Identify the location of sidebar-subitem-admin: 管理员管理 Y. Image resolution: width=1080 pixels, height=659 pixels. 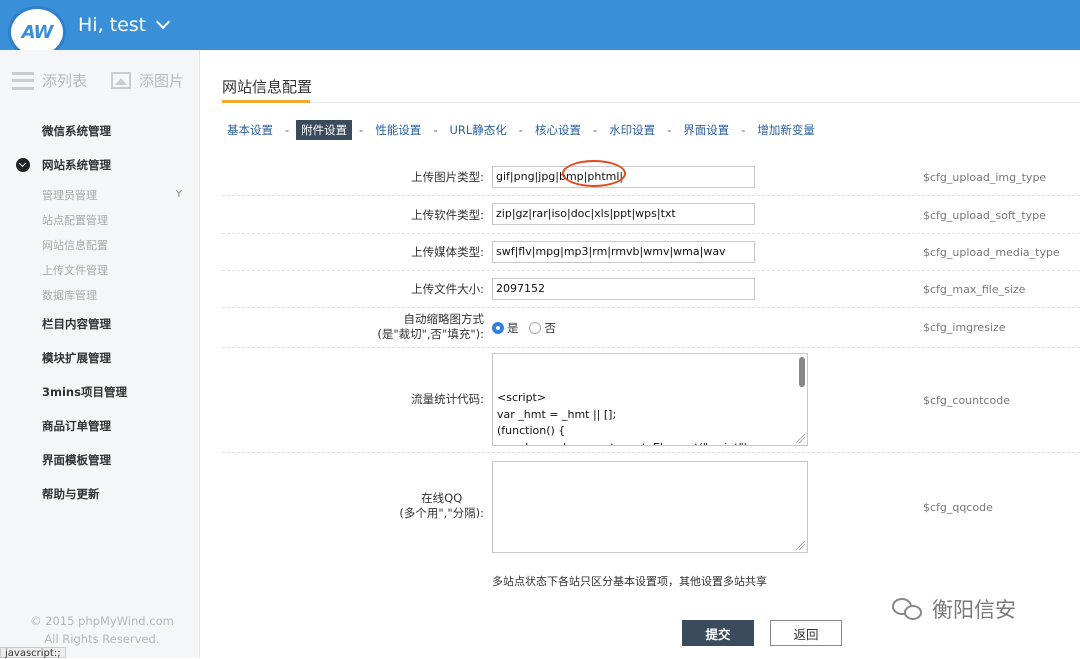
(100, 194).